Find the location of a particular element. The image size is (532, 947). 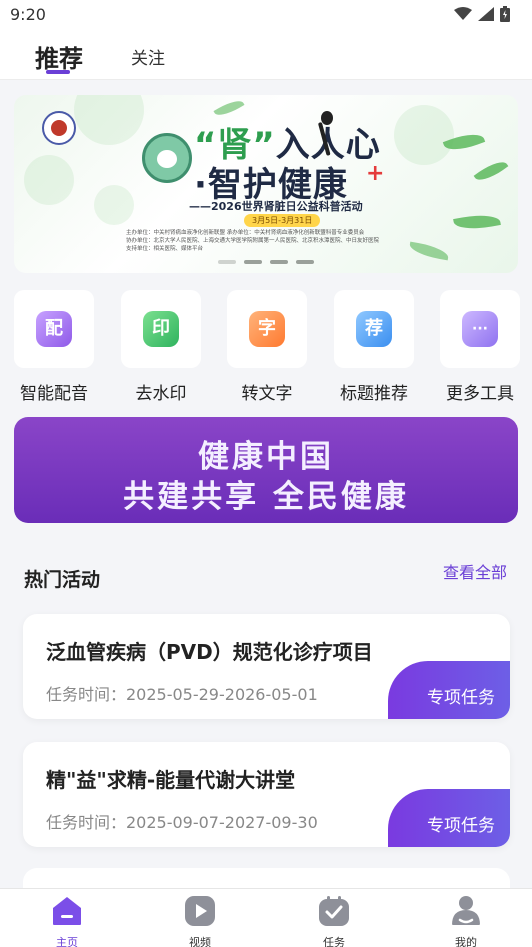

bottom-nav: 主页 视频 任务 我的 is located at coordinates (266, 917).